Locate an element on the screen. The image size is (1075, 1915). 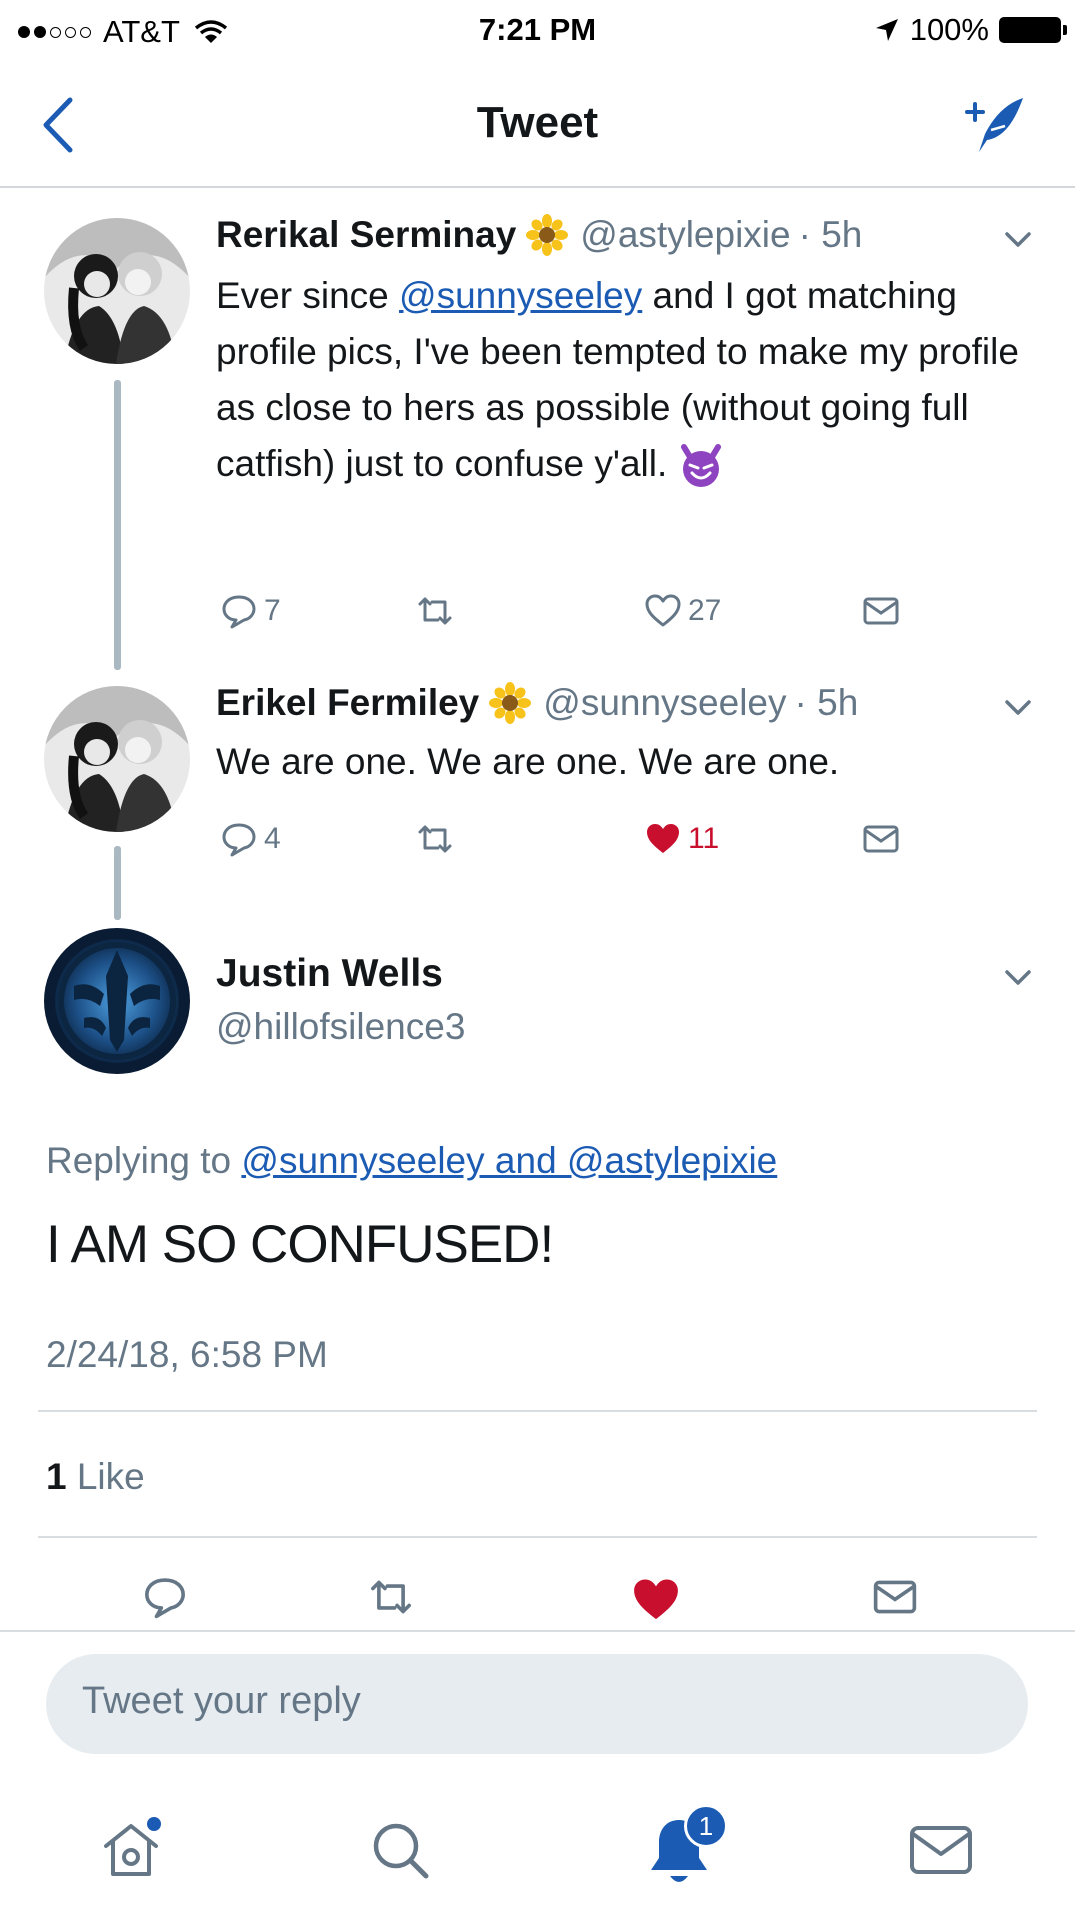
tweet-header: Rerikal Serminay @astylepixie · 5h is located at coordinates (539, 235).